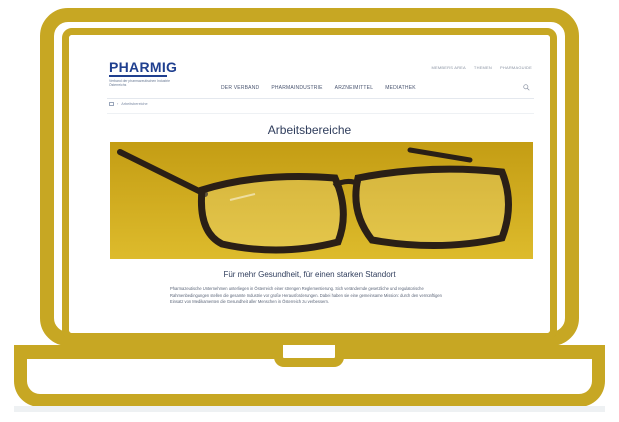 The image size is (619, 422). Describe the element at coordinates (449, 67) in the screenshot. I see `top-nav-members-area: MEMBERS AREA` at that location.